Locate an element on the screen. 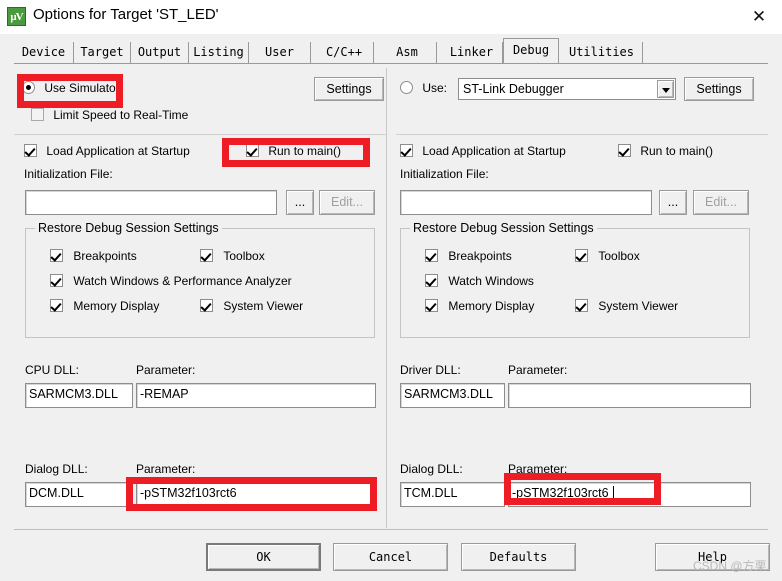 Image resolution: width=782 pixels, height=581 pixels. use-simulator-label: Use Simulator is located at coordinates (82, 88).